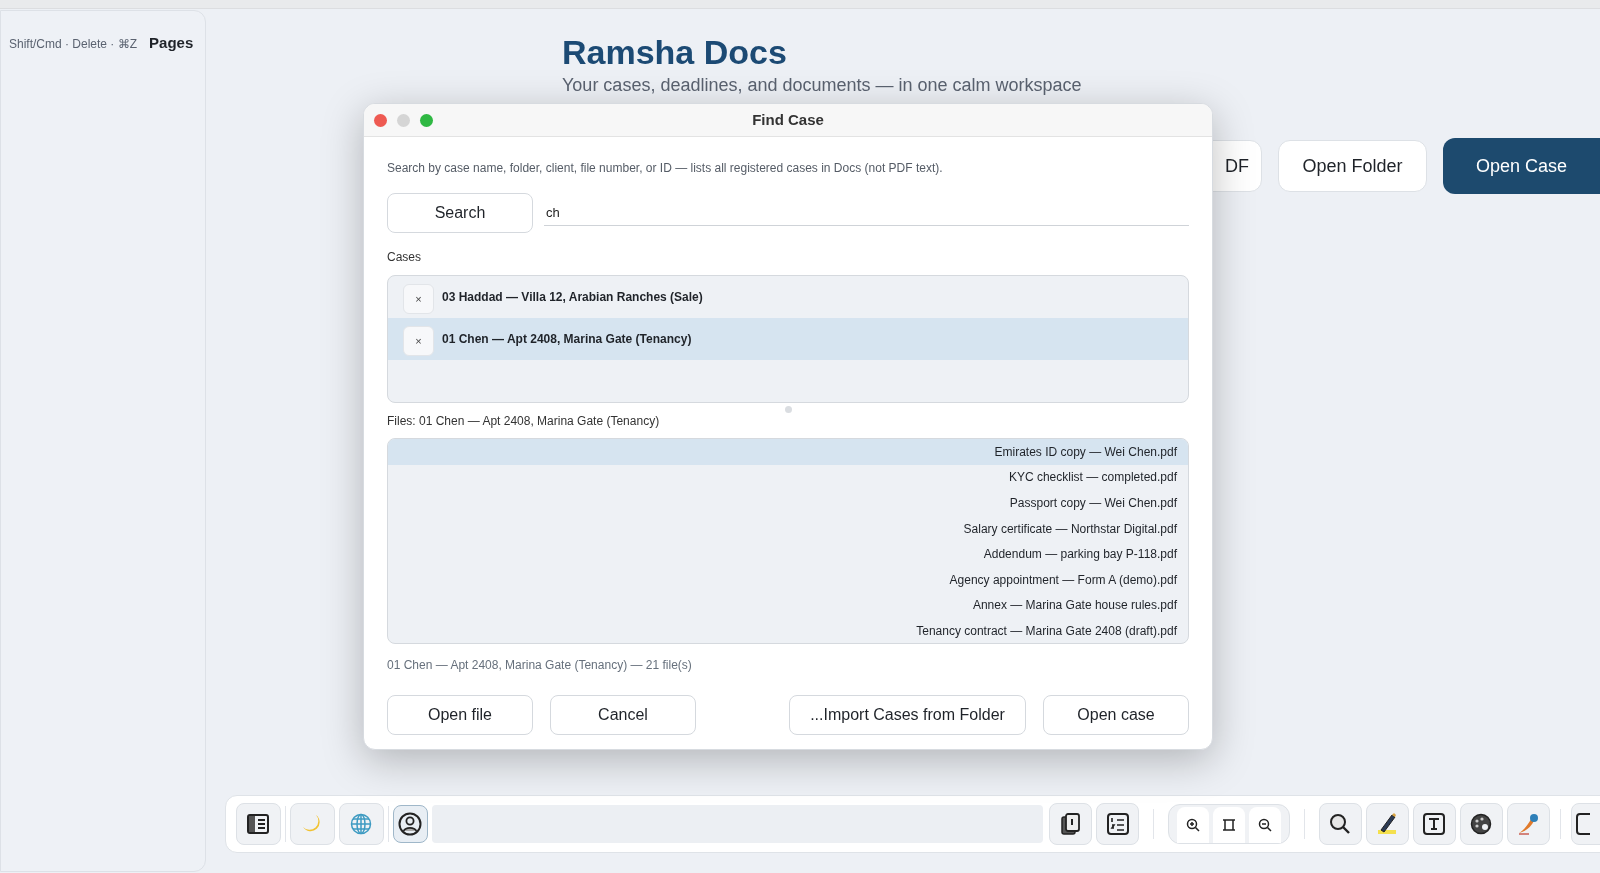 The width and height of the screenshot is (1600, 873). Describe the element at coordinates (567, 339) in the screenshot. I see `case-name: 01 Chen — Apt 2408, Marina Gate (Tenancy)` at that location.